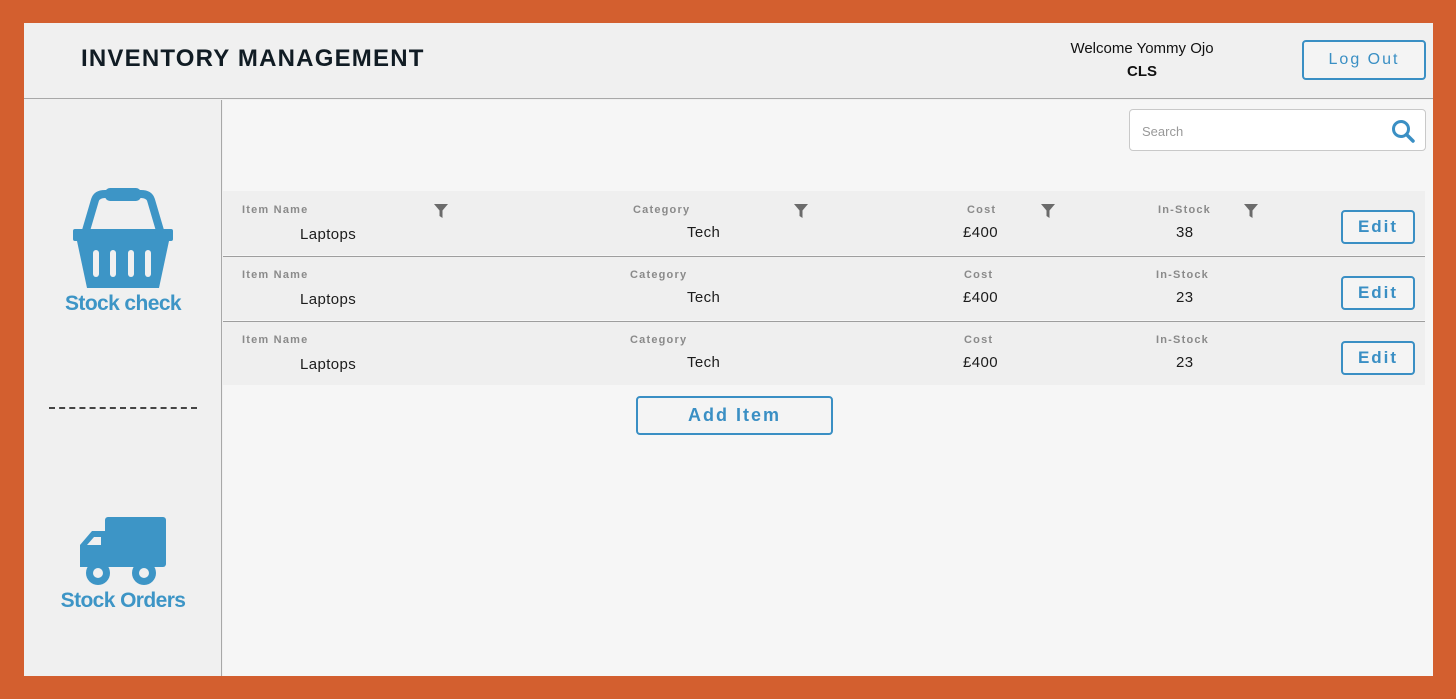  I want to click on search-input, so click(1262, 131).